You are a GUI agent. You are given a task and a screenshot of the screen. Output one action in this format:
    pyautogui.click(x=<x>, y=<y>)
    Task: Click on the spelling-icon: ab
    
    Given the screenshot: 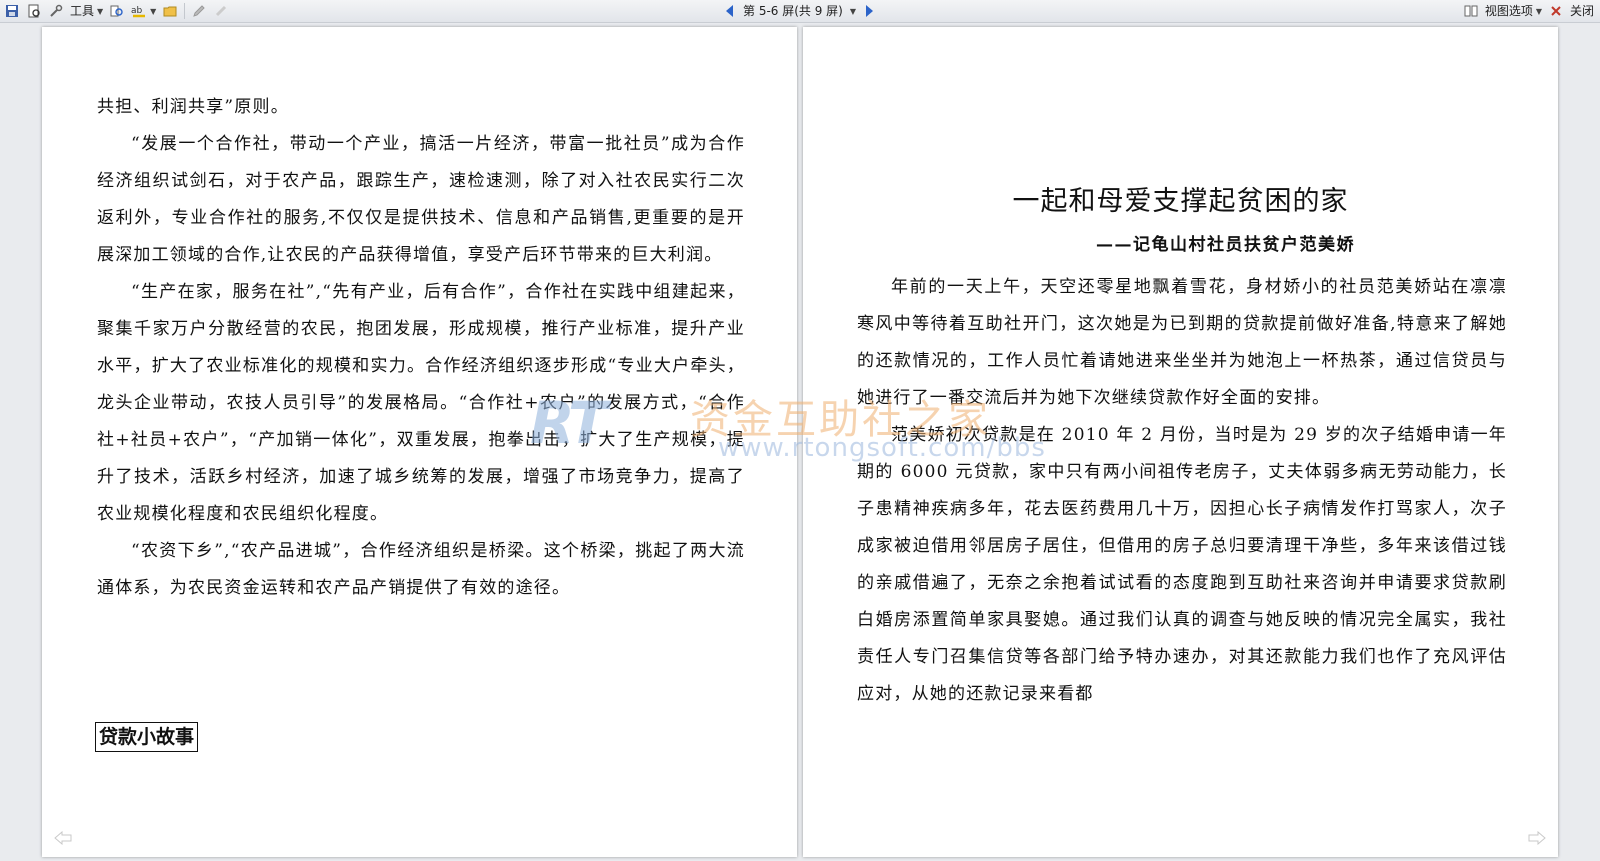 What is the action you would take?
    pyautogui.click(x=139, y=11)
    